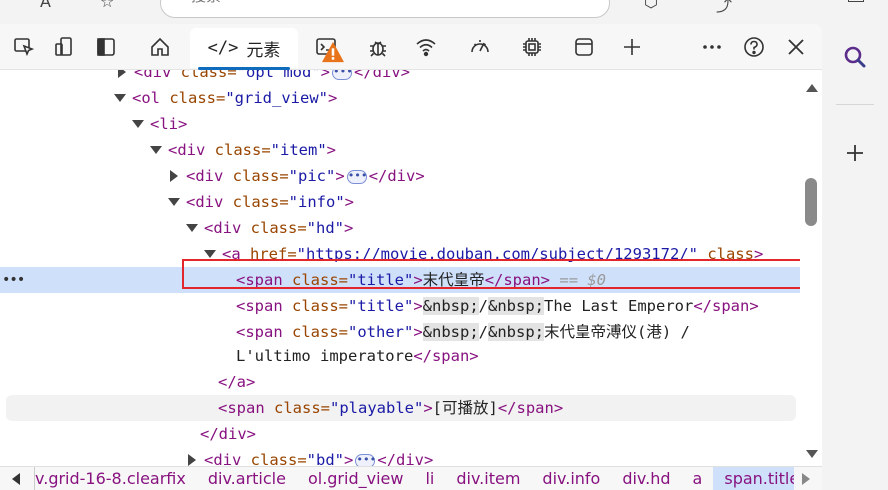  Describe the element at coordinates (400, 456) in the screenshot. I see `dom-node-div-bd: <div class="bd"> •••</div>` at that location.